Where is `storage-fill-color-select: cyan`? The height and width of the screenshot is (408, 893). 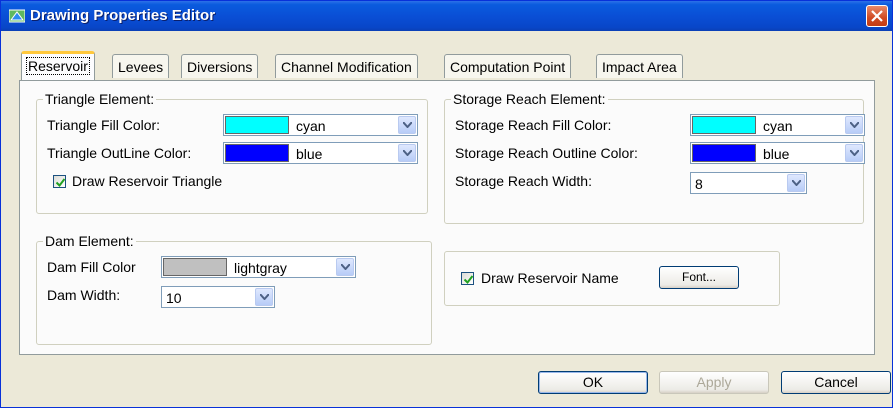
storage-fill-color-select: cyan is located at coordinates (777, 125).